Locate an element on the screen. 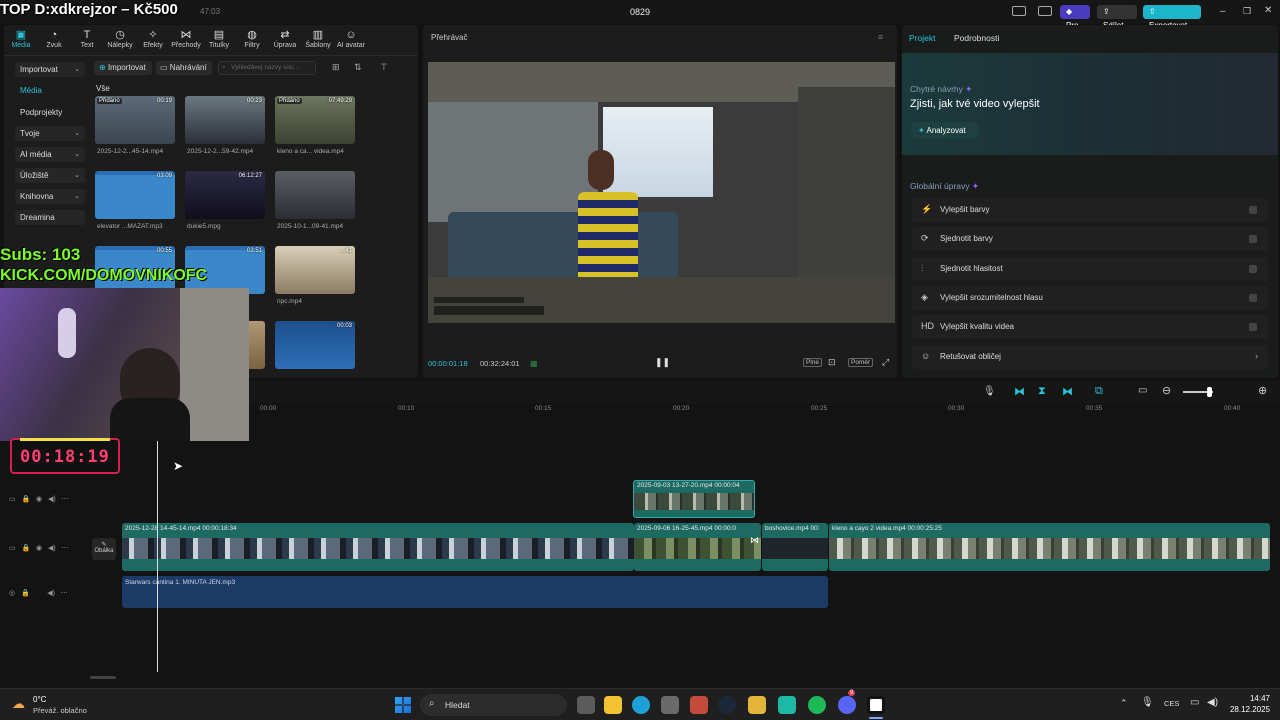 This screenshot has width=1280, height=720. media-item: 00:23 is located at coordinates (225, 120).